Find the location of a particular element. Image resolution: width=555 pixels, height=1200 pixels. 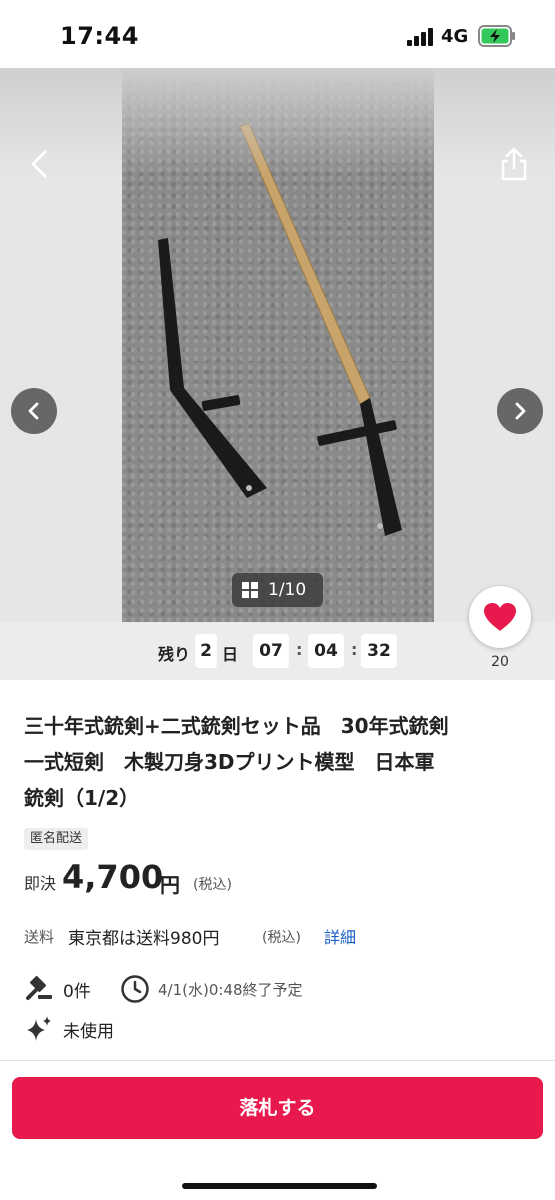

status-time: 17:44 is located at coordinates (99, 36).